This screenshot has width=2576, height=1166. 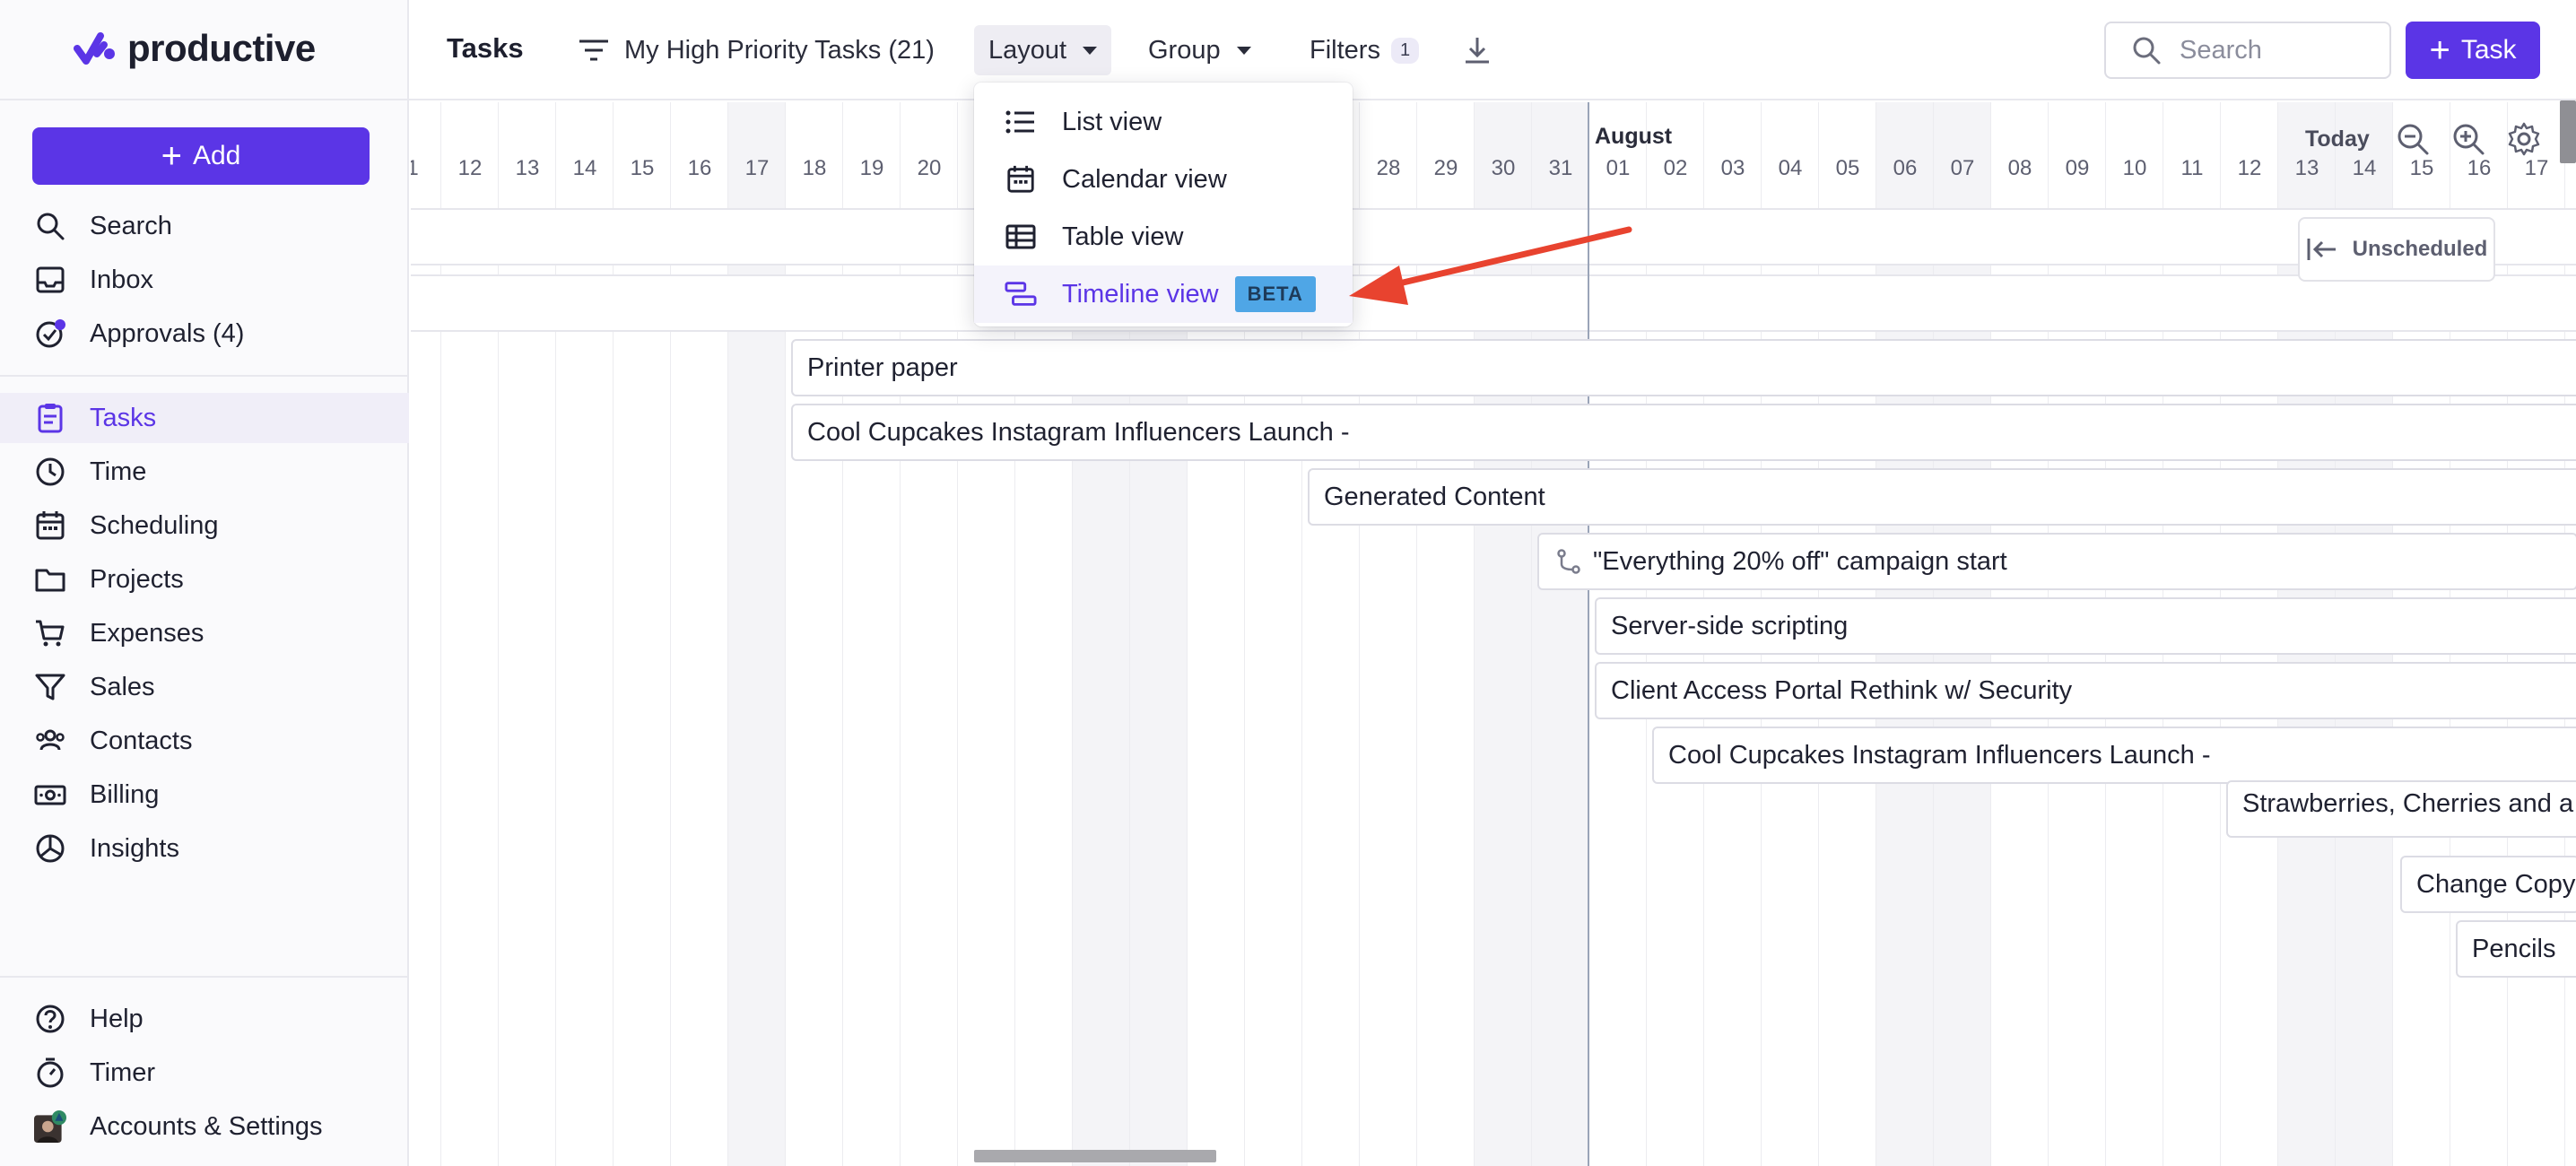 I want to click on task-bar-label: Printer paper, so click(x=882, y=367).